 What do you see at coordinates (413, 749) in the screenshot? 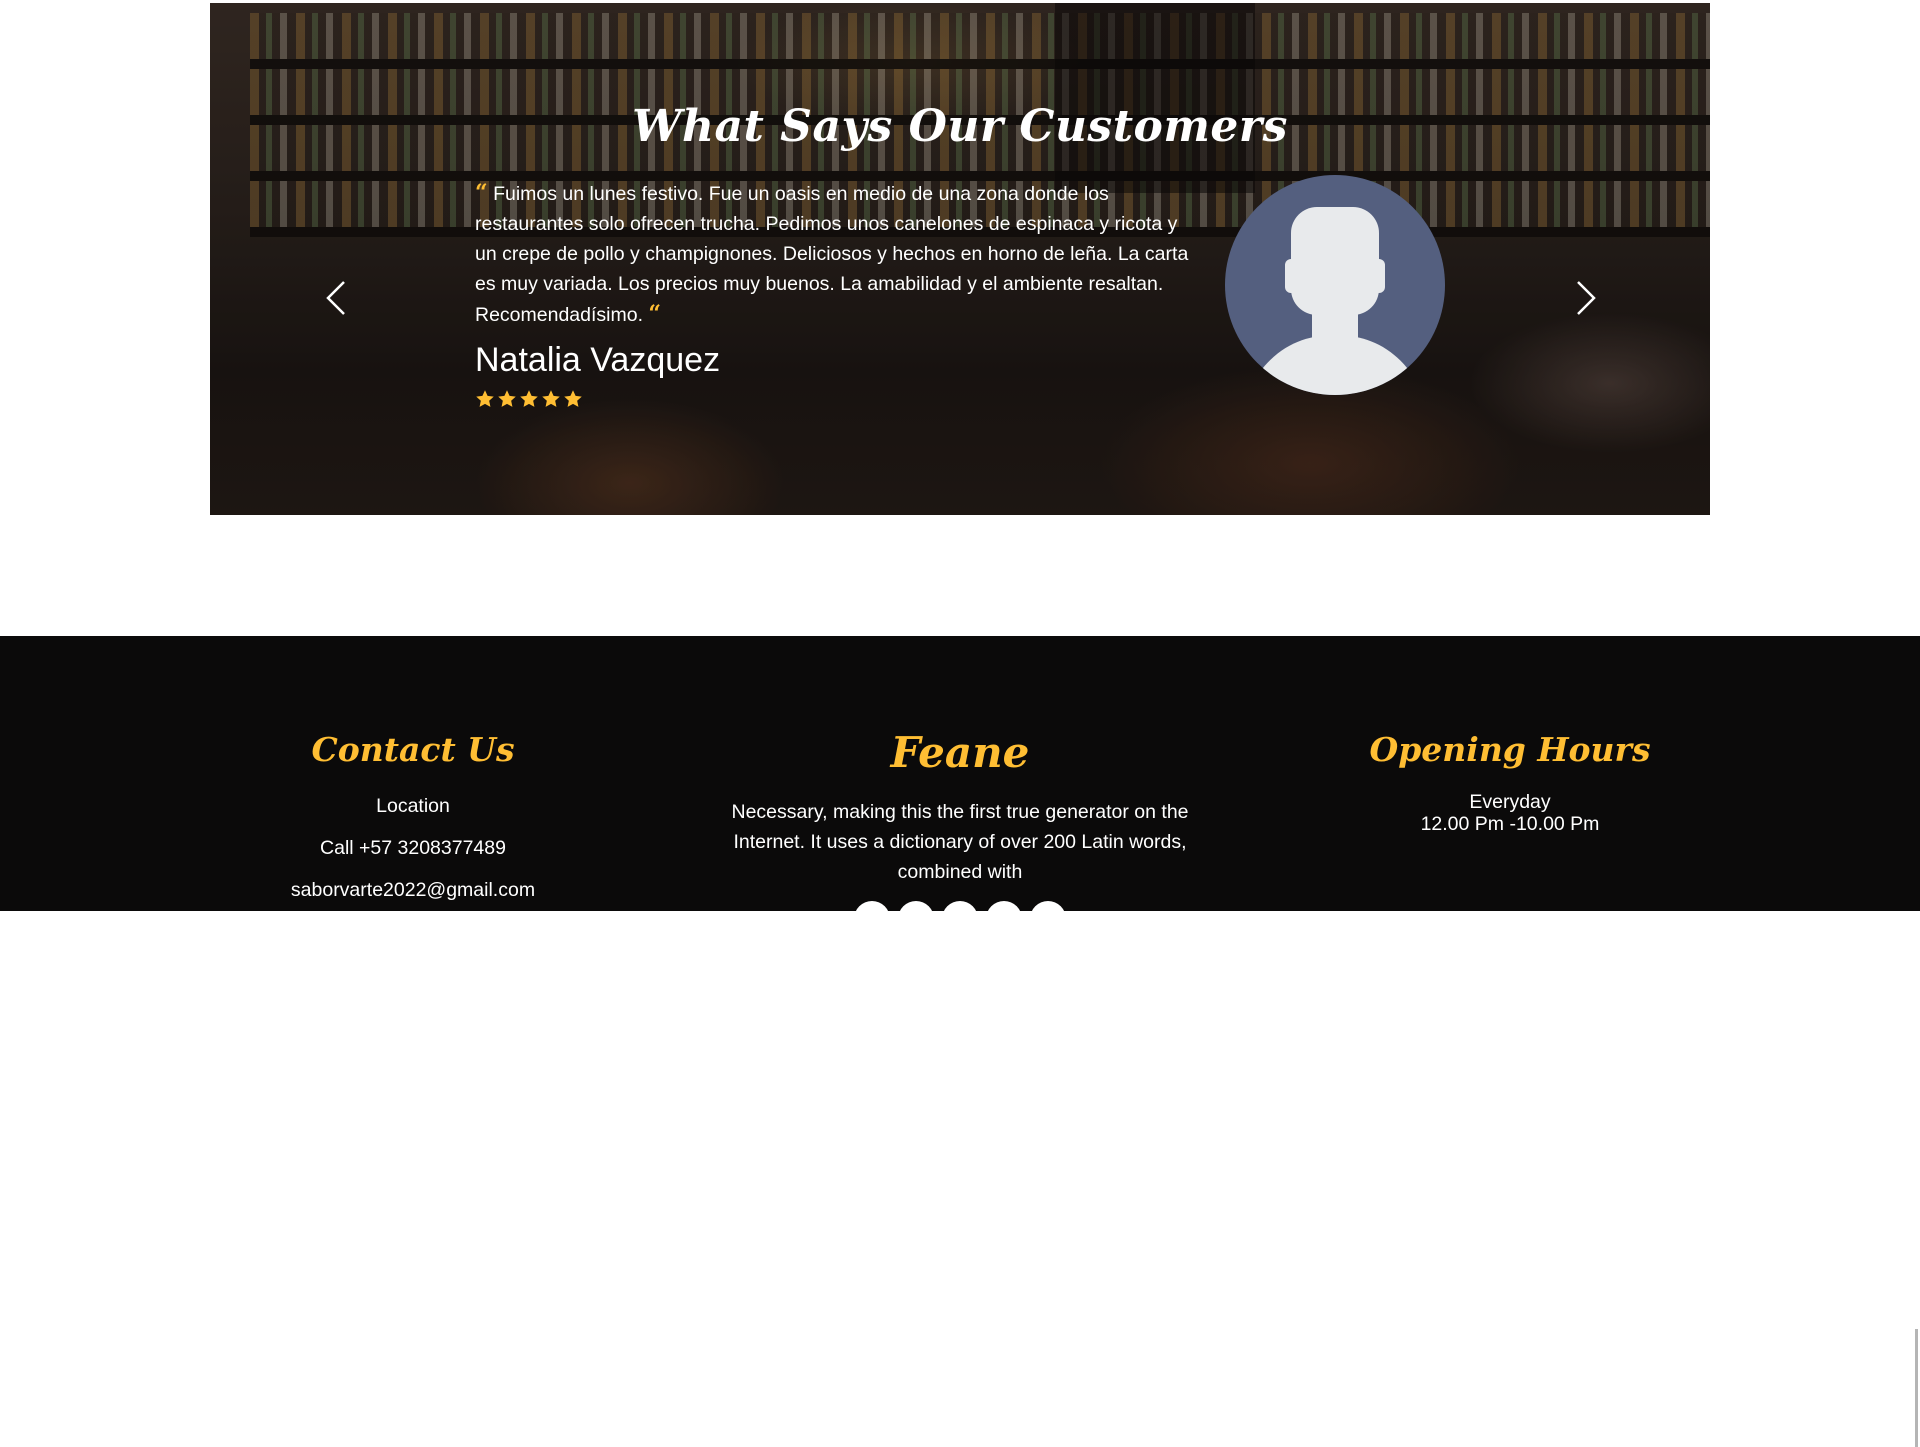
I see `contact-heading: Contact Us` at bounding box center [413, 749].